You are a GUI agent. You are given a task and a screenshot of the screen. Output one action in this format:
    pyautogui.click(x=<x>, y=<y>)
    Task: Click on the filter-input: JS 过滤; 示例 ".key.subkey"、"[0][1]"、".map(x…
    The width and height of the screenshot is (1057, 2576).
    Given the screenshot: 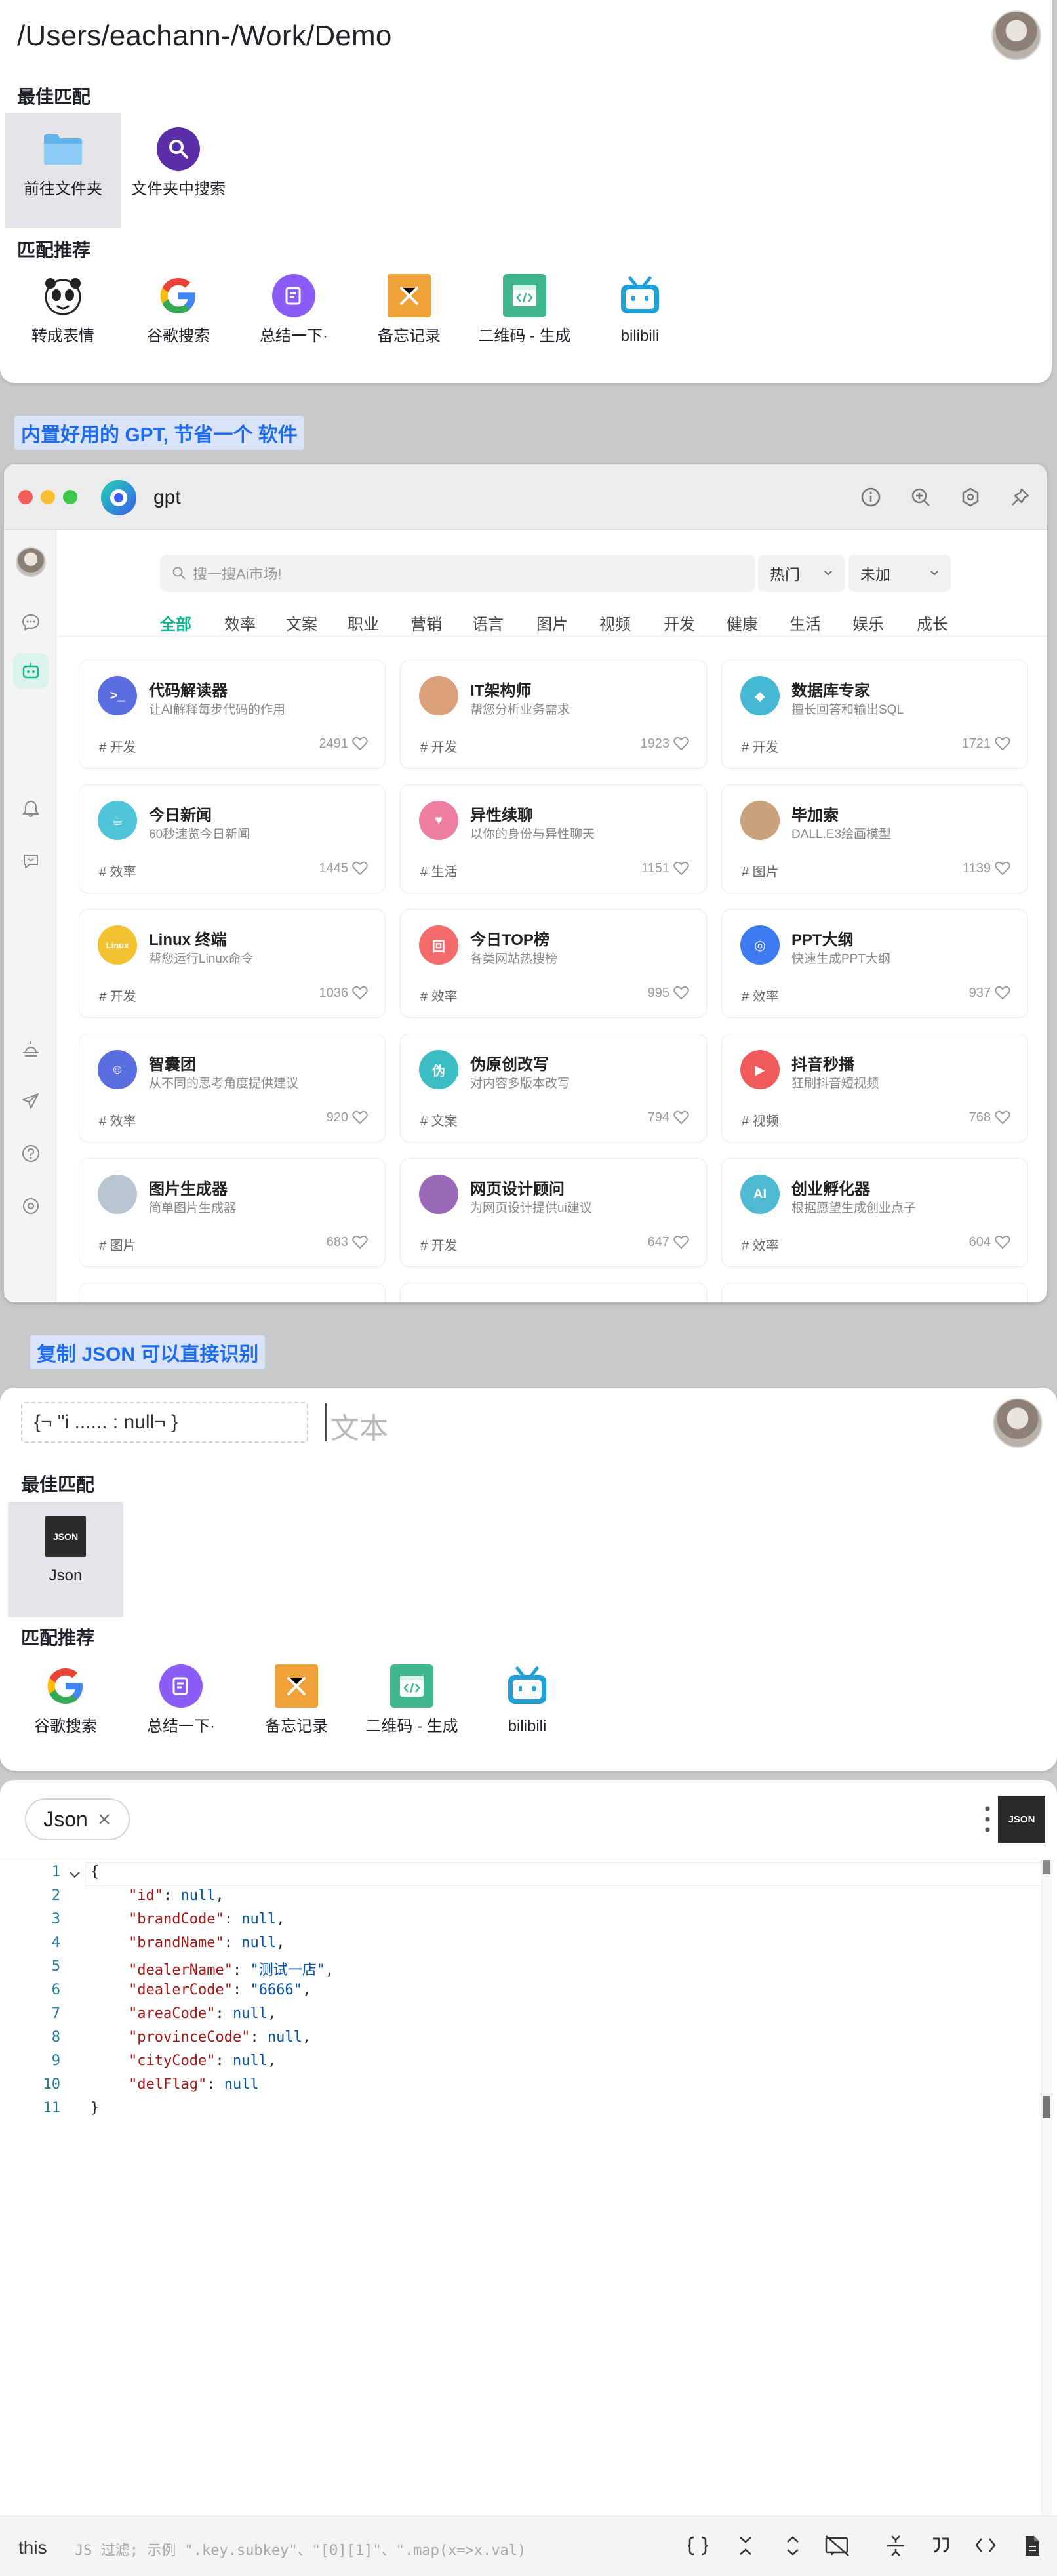 What is the action you would take?
    pyautogui.click(x=357, y=2549)
    